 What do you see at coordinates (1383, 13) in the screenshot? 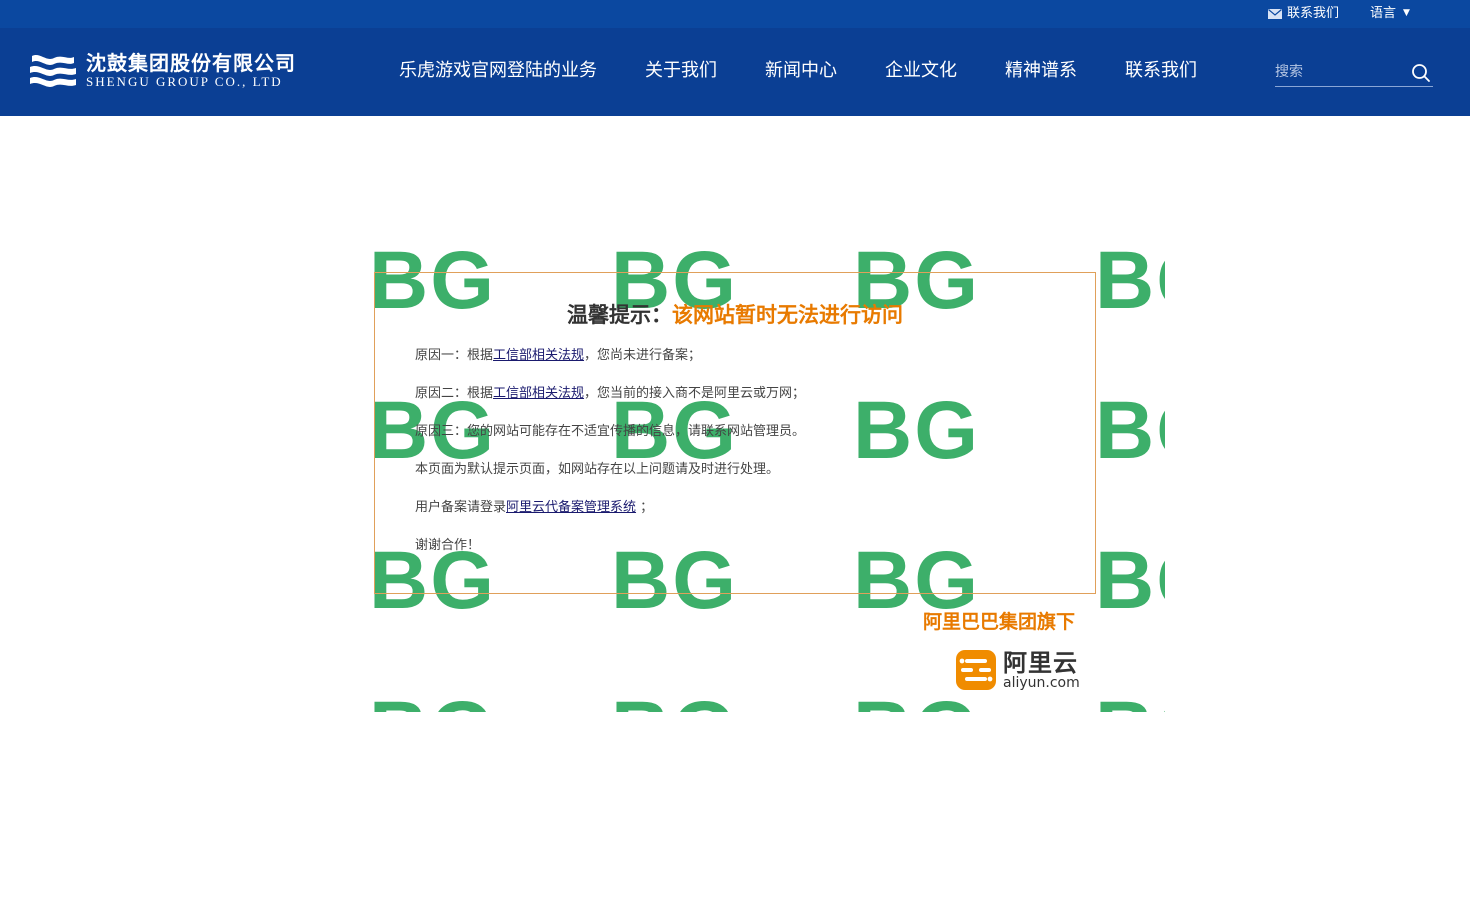
I see `language-label: 语言` at bounding box center [1383, 13].